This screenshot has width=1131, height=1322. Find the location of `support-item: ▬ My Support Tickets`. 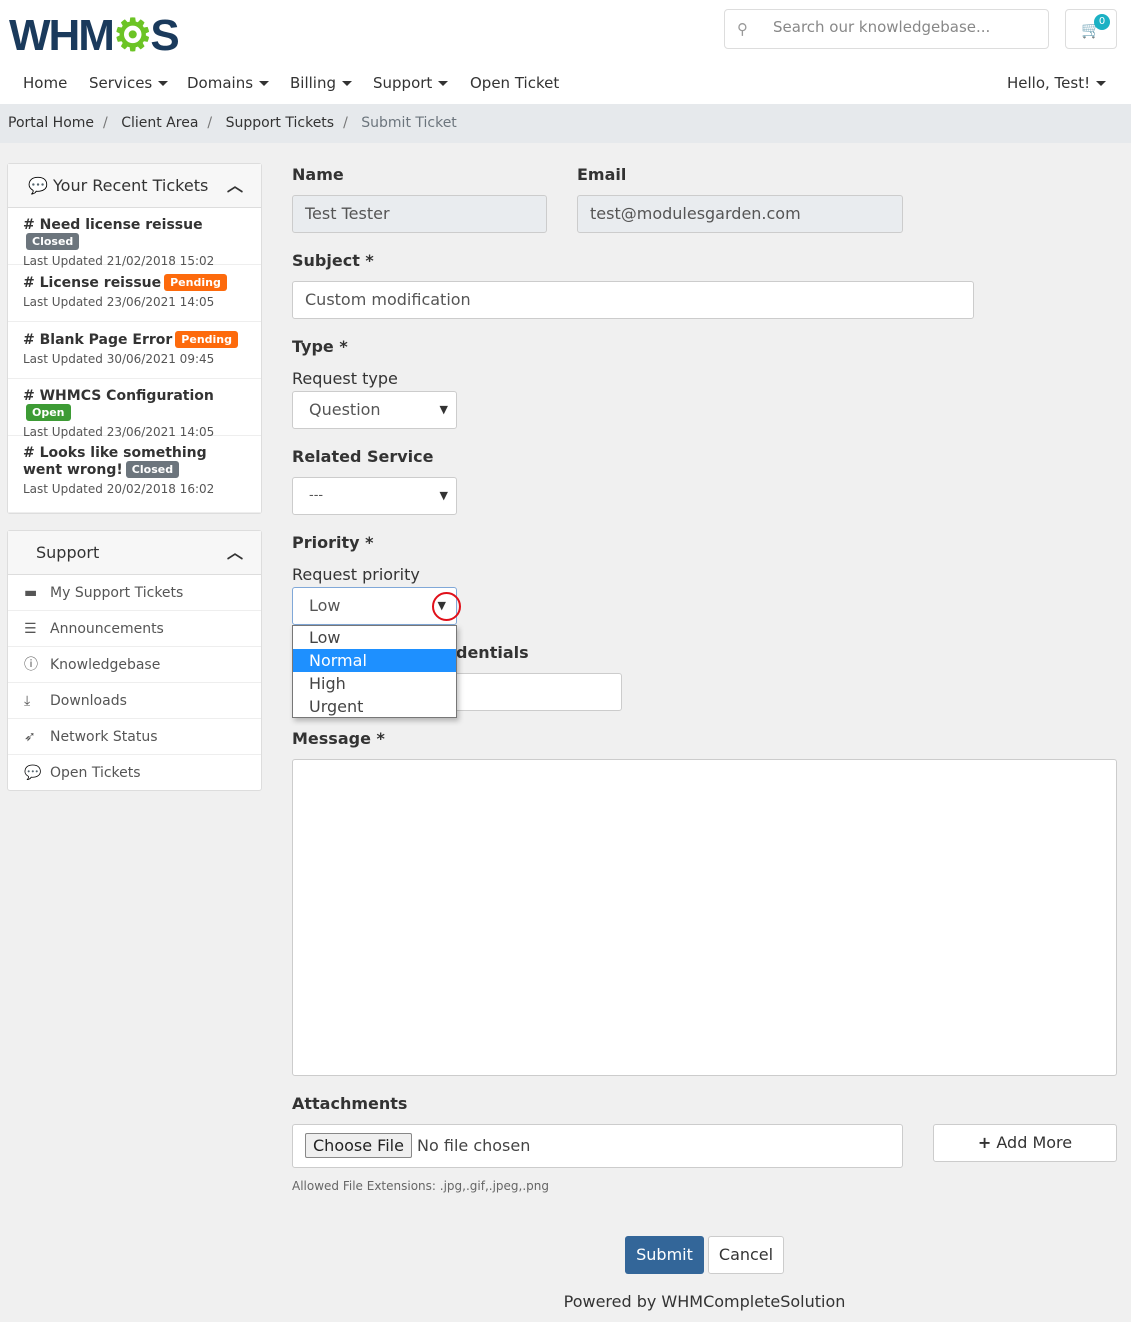

support-item: ▬ My Support Tickets is located at coordinates (134, 593).